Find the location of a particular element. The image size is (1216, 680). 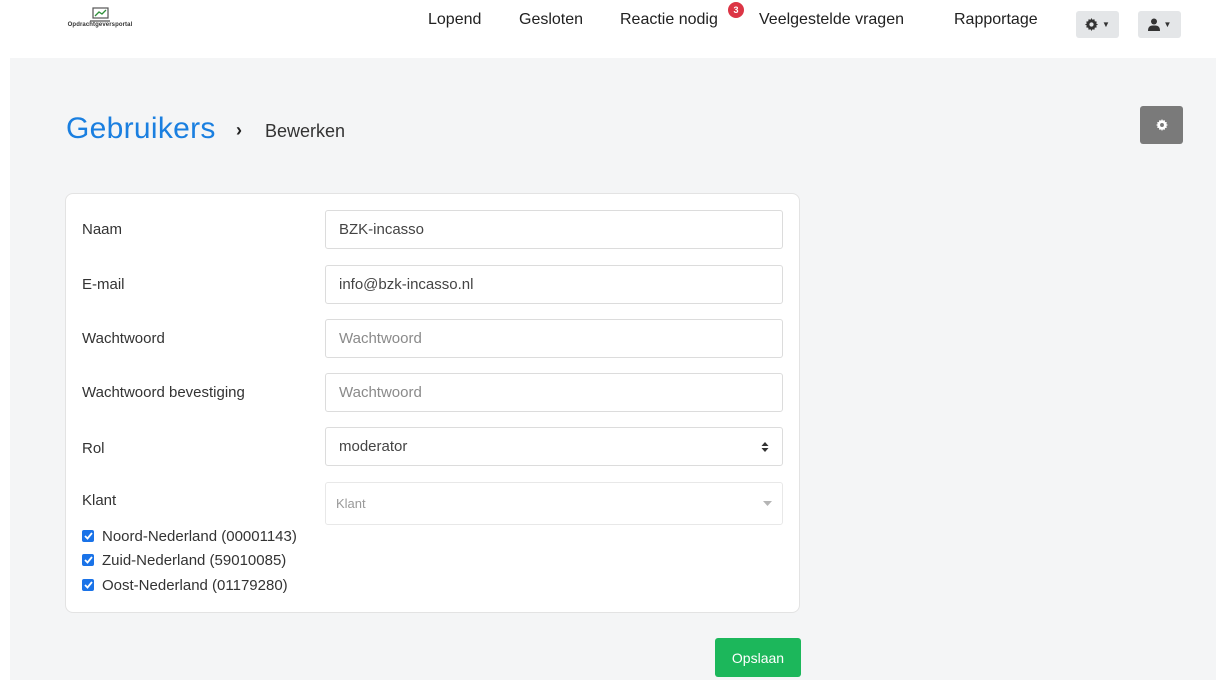

email-label: E-mail is located at coordinates (103, 284).